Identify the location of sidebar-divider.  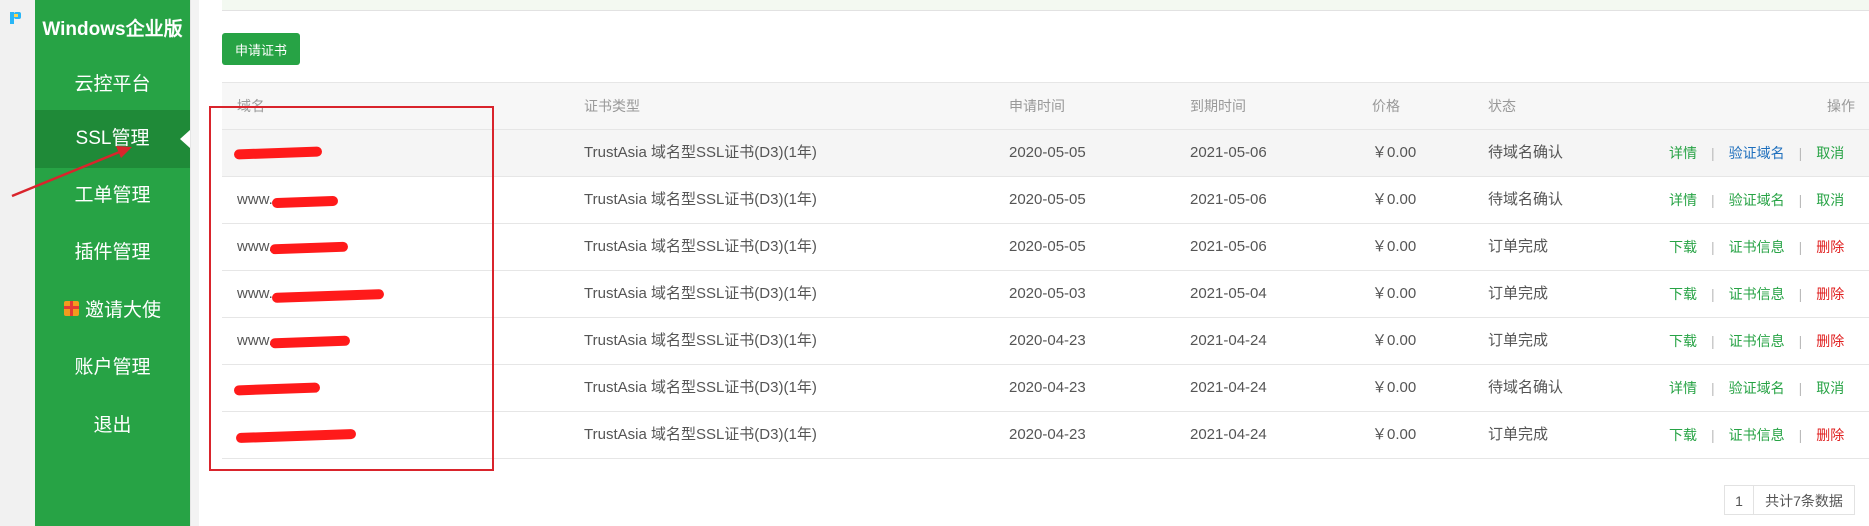
(194, 263).